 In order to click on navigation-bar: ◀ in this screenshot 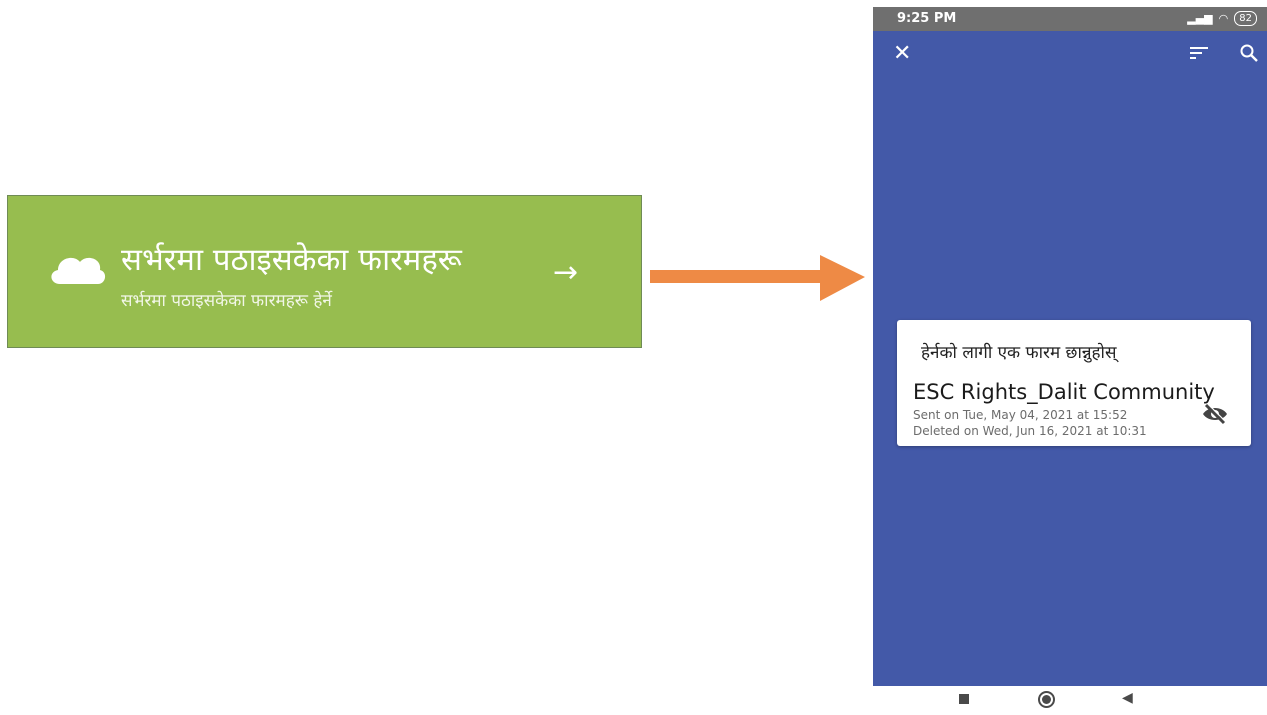, I will do `click(1070, 700)`.